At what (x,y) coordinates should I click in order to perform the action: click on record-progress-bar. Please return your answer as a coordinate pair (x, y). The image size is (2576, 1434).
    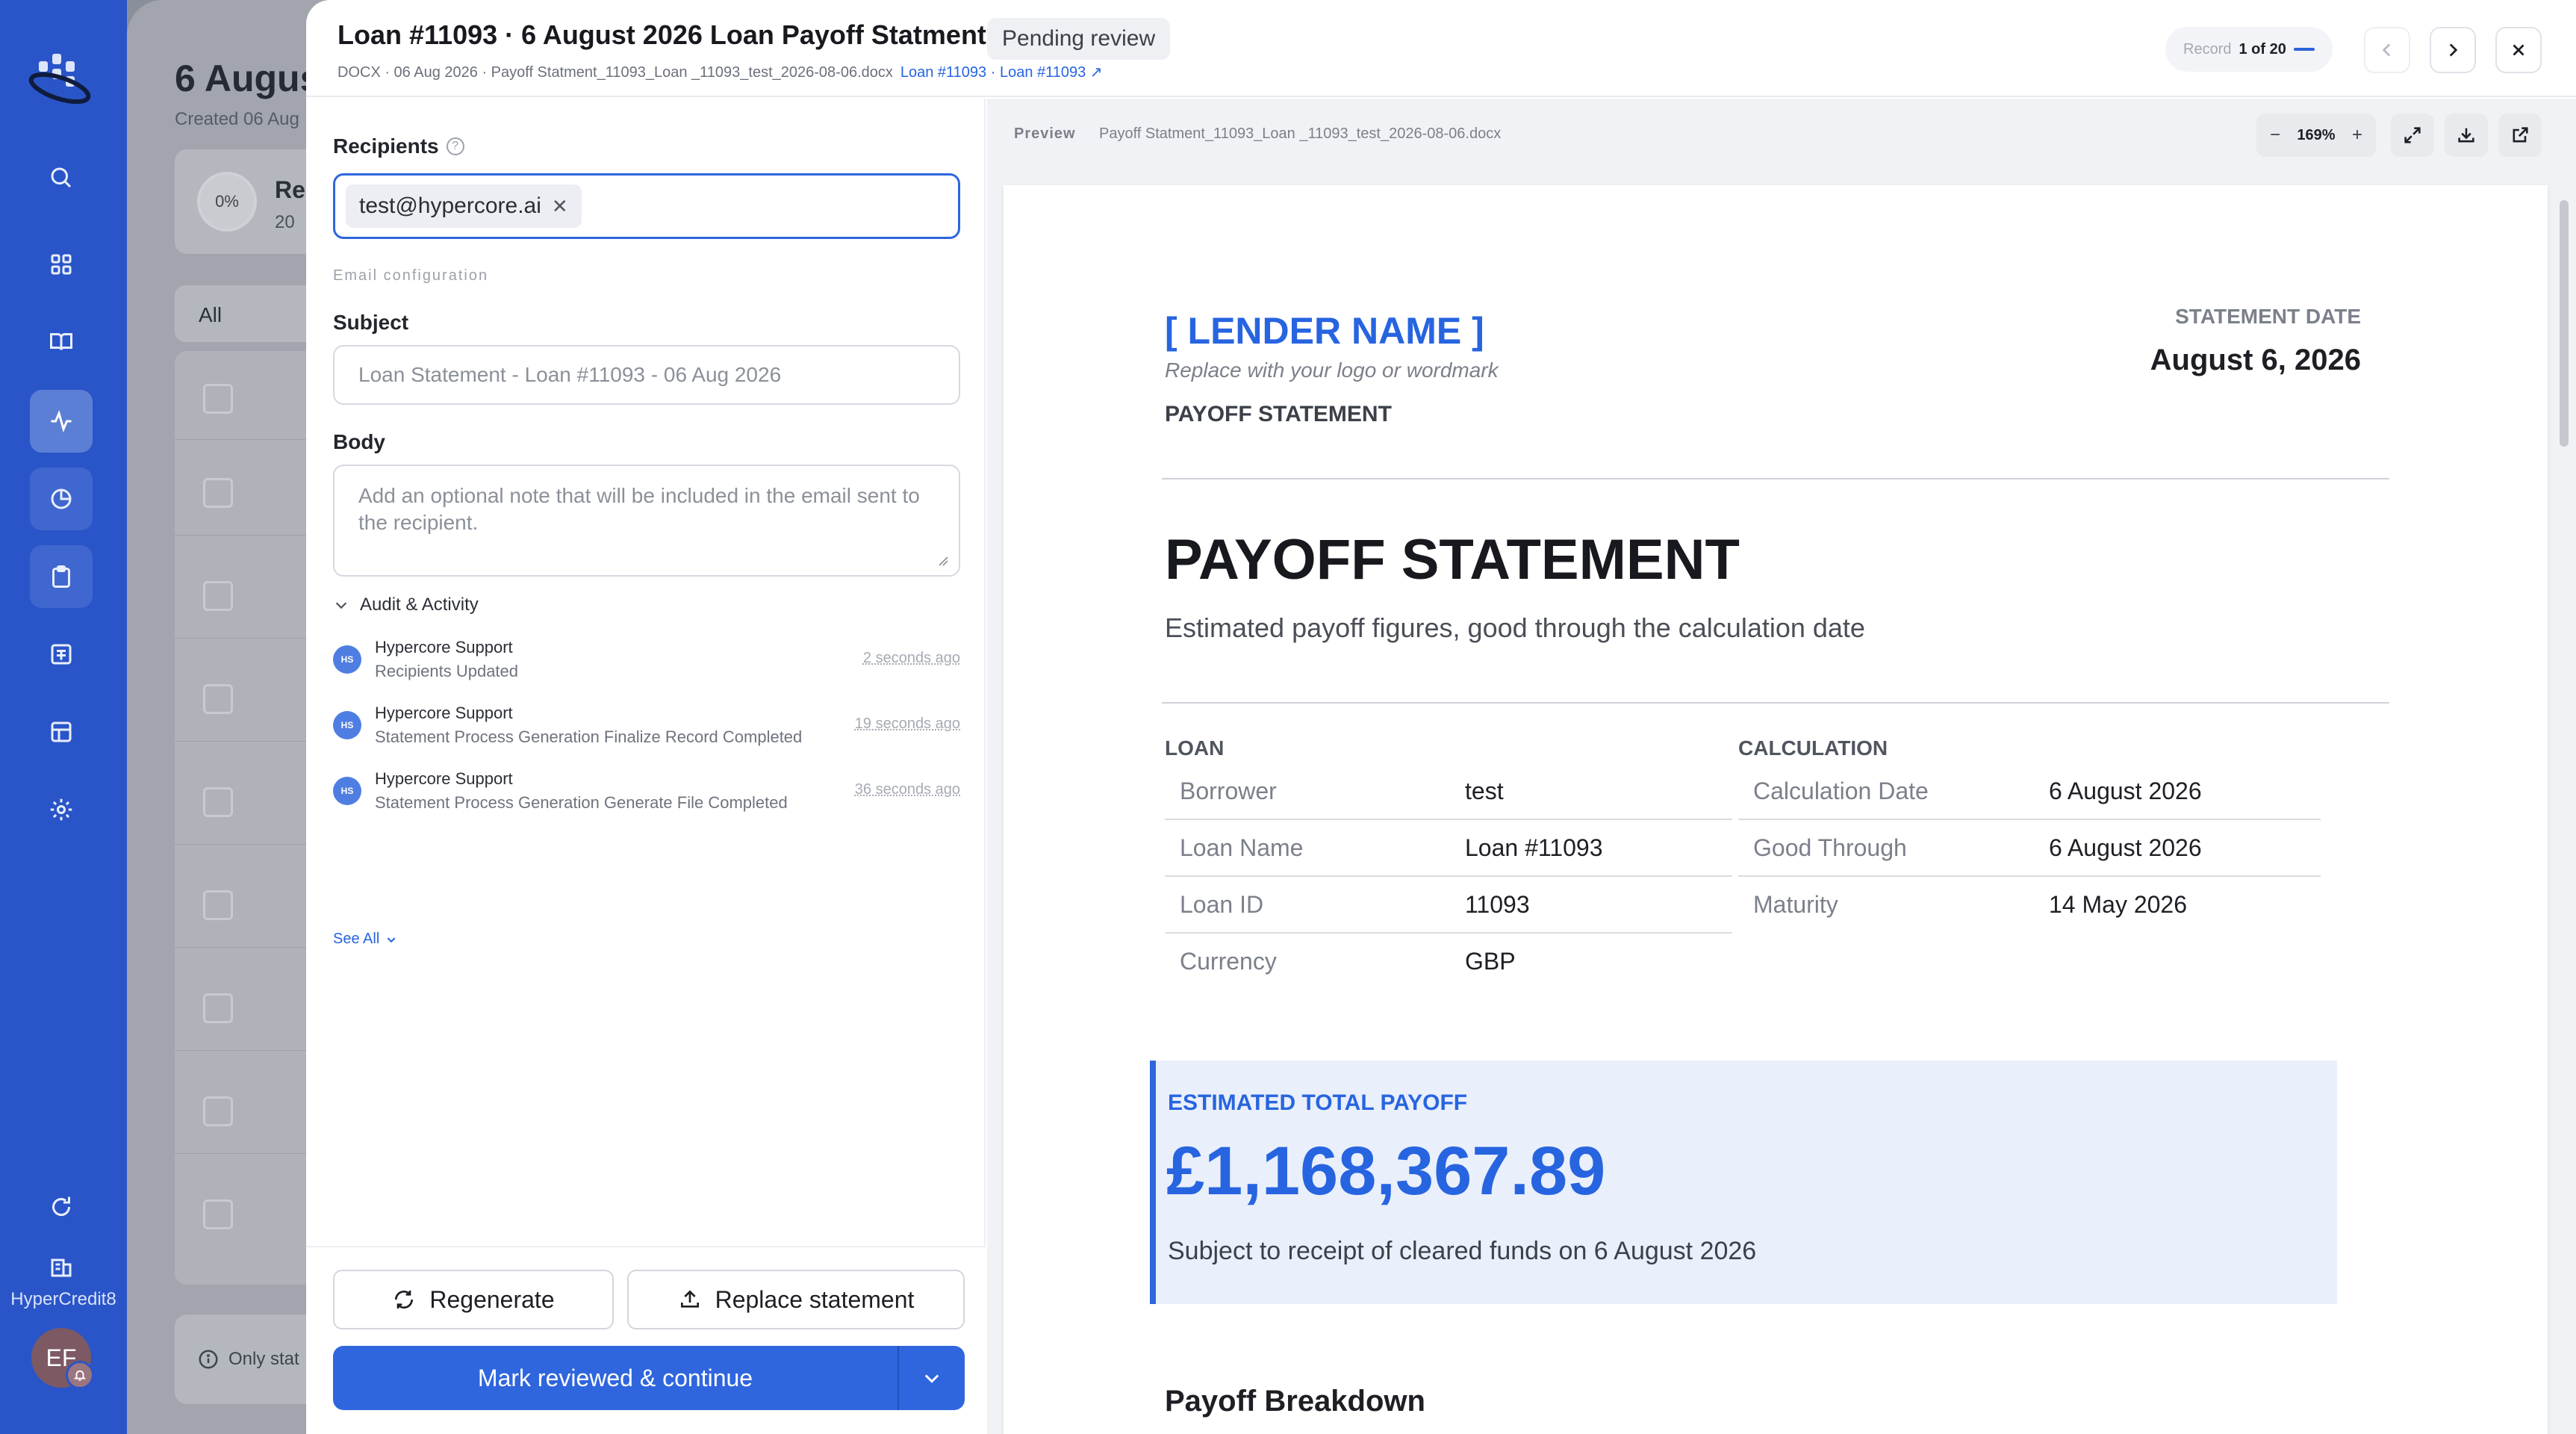
    Looking at the image, I should click on (2304, 49).